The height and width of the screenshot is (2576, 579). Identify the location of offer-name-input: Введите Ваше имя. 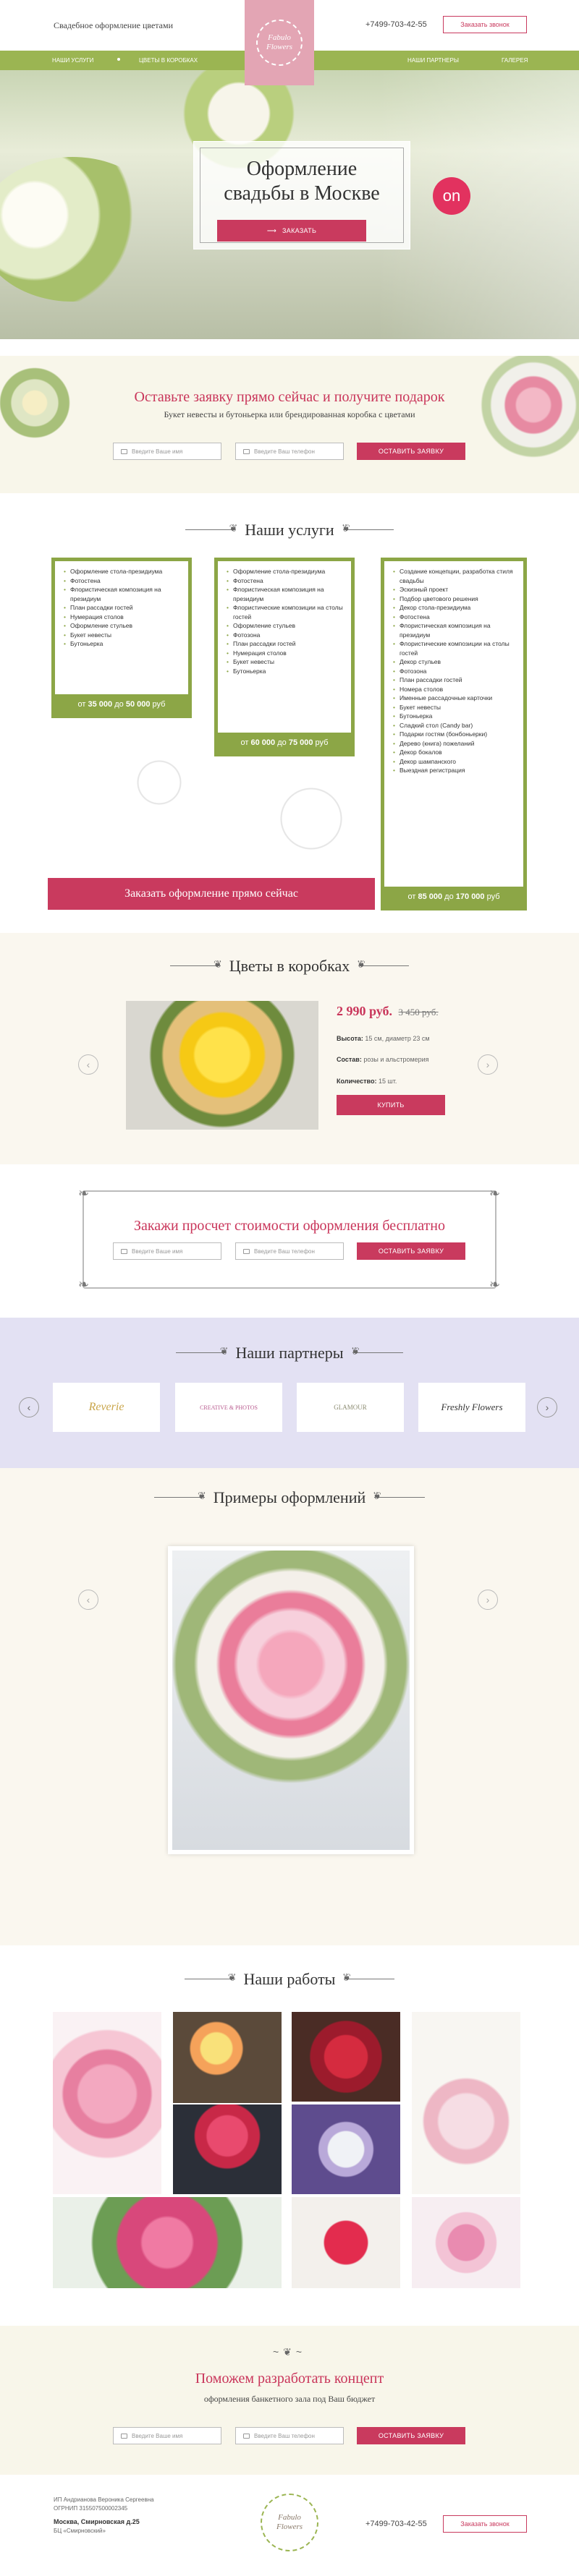
(167, 451).